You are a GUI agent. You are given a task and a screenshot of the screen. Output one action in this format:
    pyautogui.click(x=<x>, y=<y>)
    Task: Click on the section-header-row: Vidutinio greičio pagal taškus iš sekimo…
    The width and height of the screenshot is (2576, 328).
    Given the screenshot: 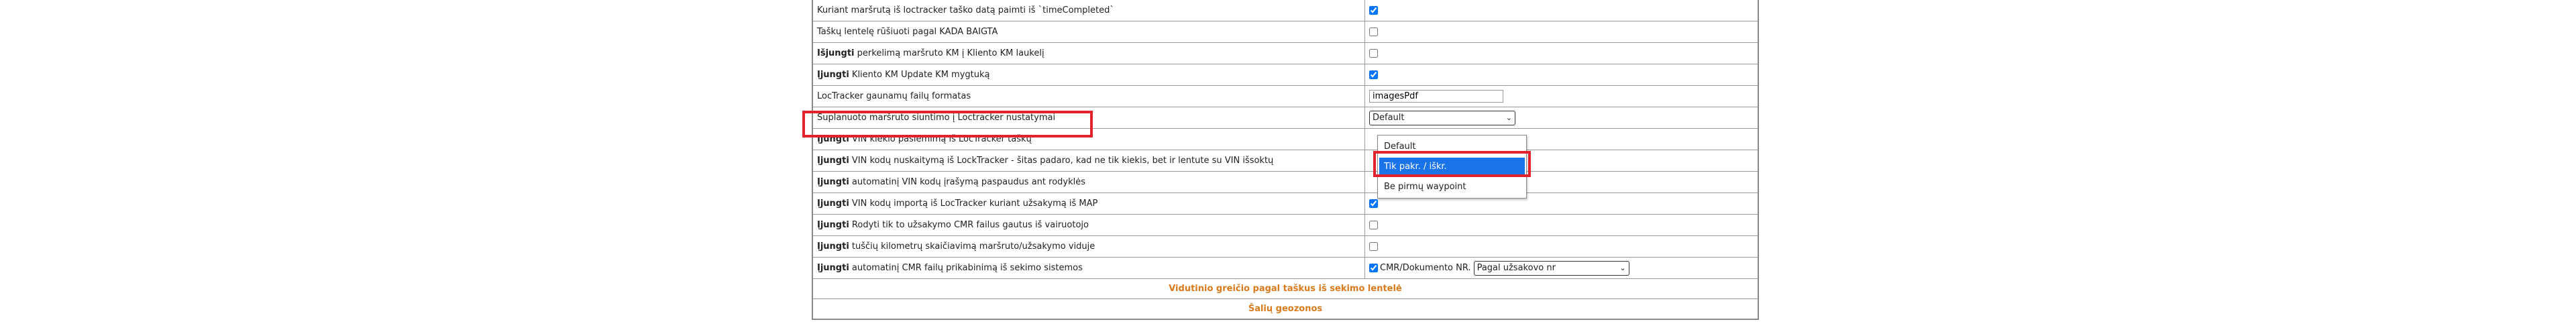 What is the action you would take?
    pyautogui.click(x=1285, y=288)
    